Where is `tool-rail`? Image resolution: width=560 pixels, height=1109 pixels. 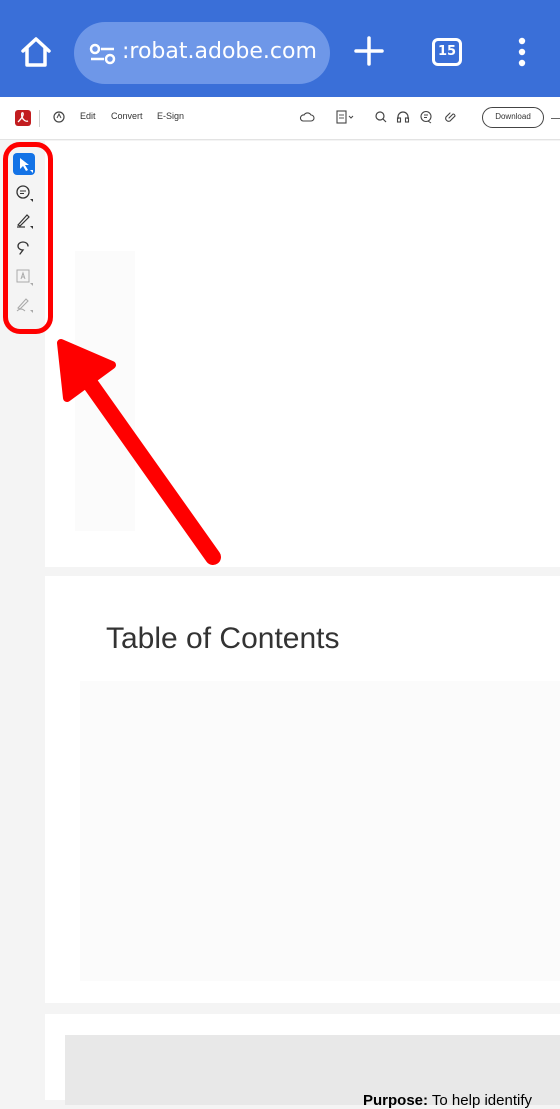
tool-rail is located at coordinates (22, 620).